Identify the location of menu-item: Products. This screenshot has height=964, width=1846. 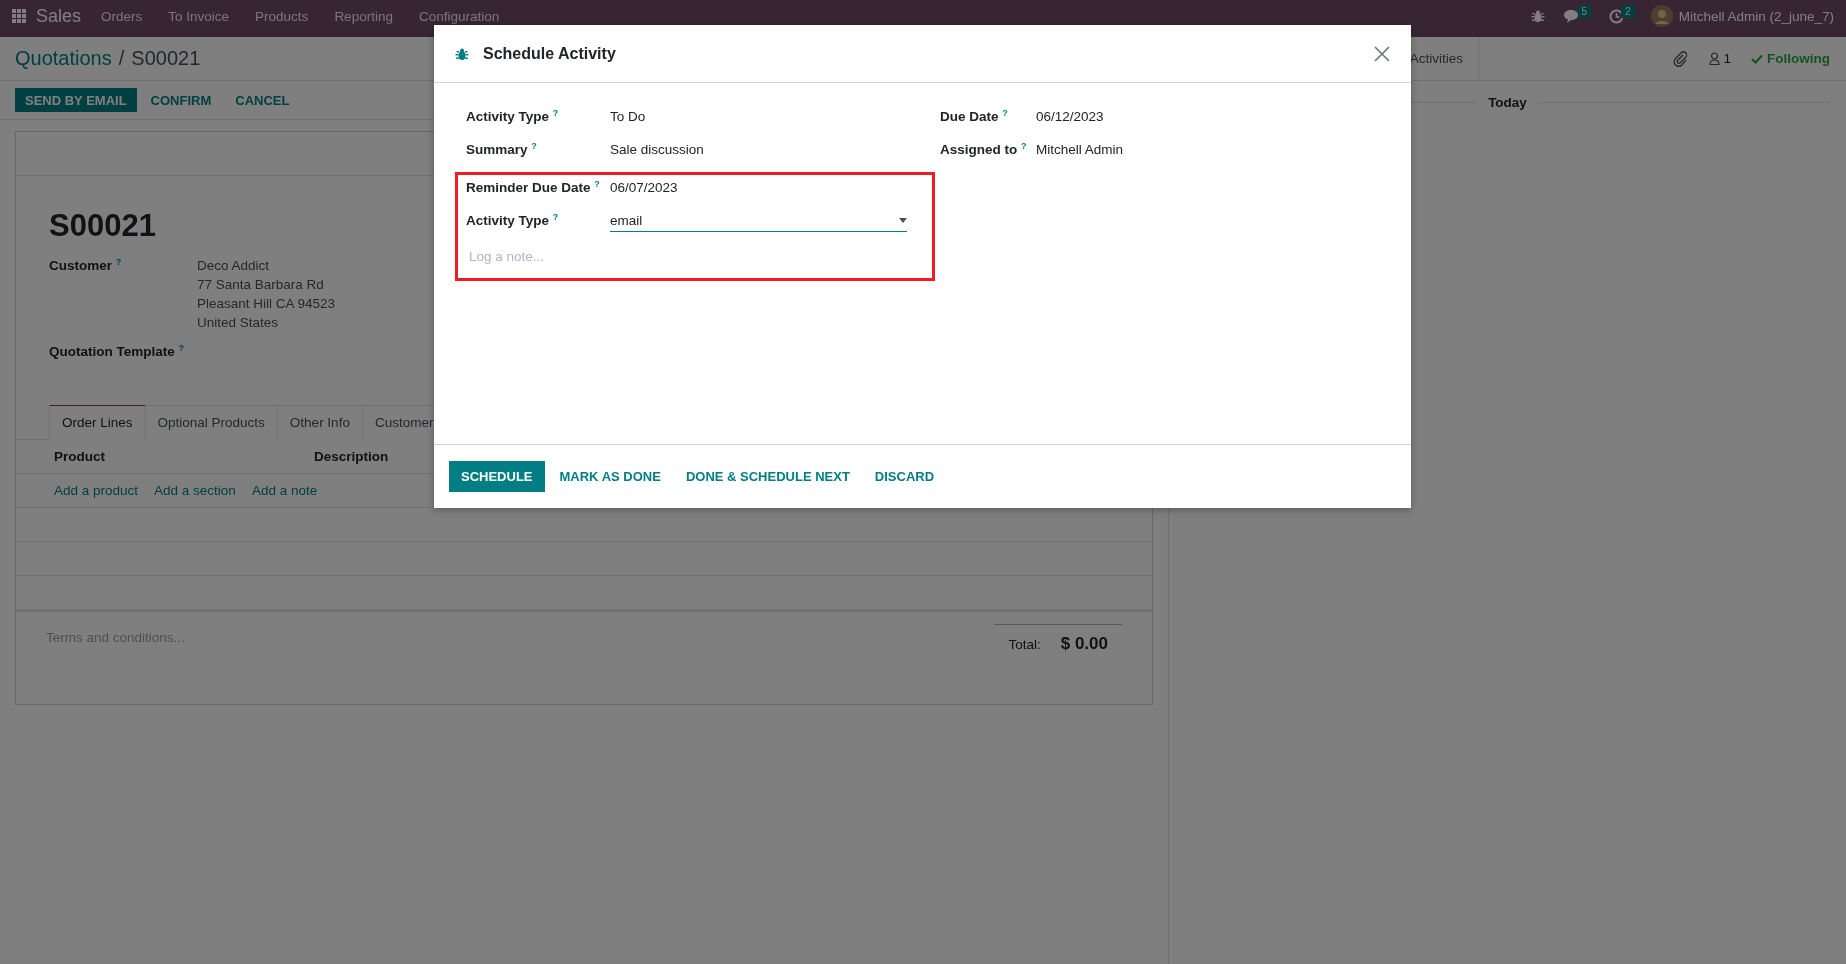
(282, 16).